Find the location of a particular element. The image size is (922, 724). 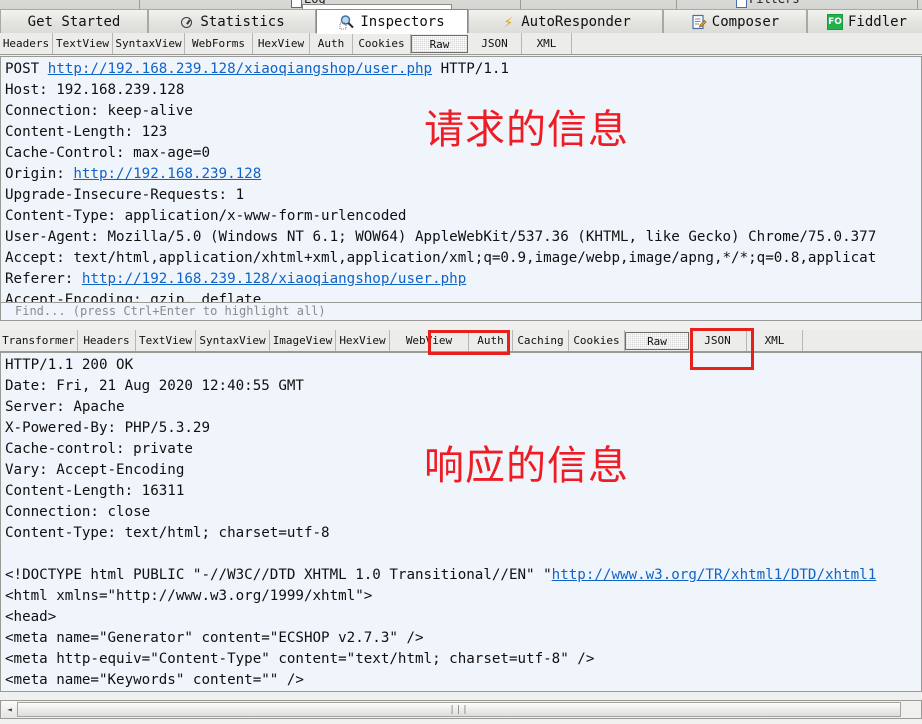

raw-line: Content-Type: text/html; charset=utf-8 is located at coordinates (440, 533).